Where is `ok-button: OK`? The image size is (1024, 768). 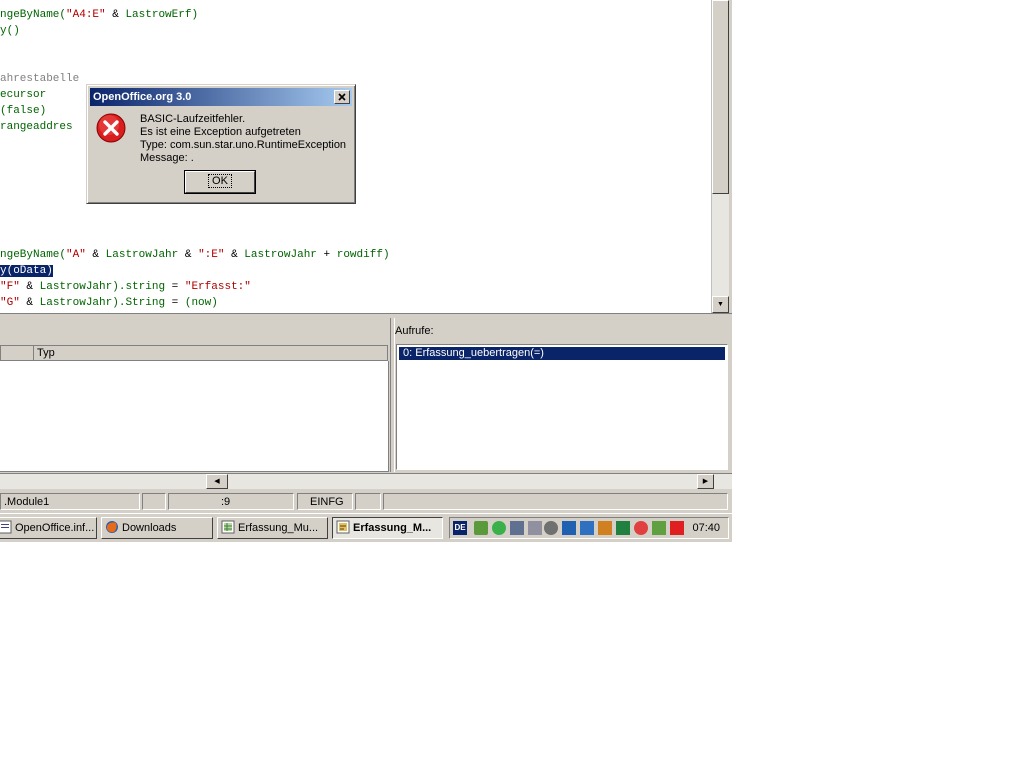 ok-button: OK is located at coordinates (220, 182).